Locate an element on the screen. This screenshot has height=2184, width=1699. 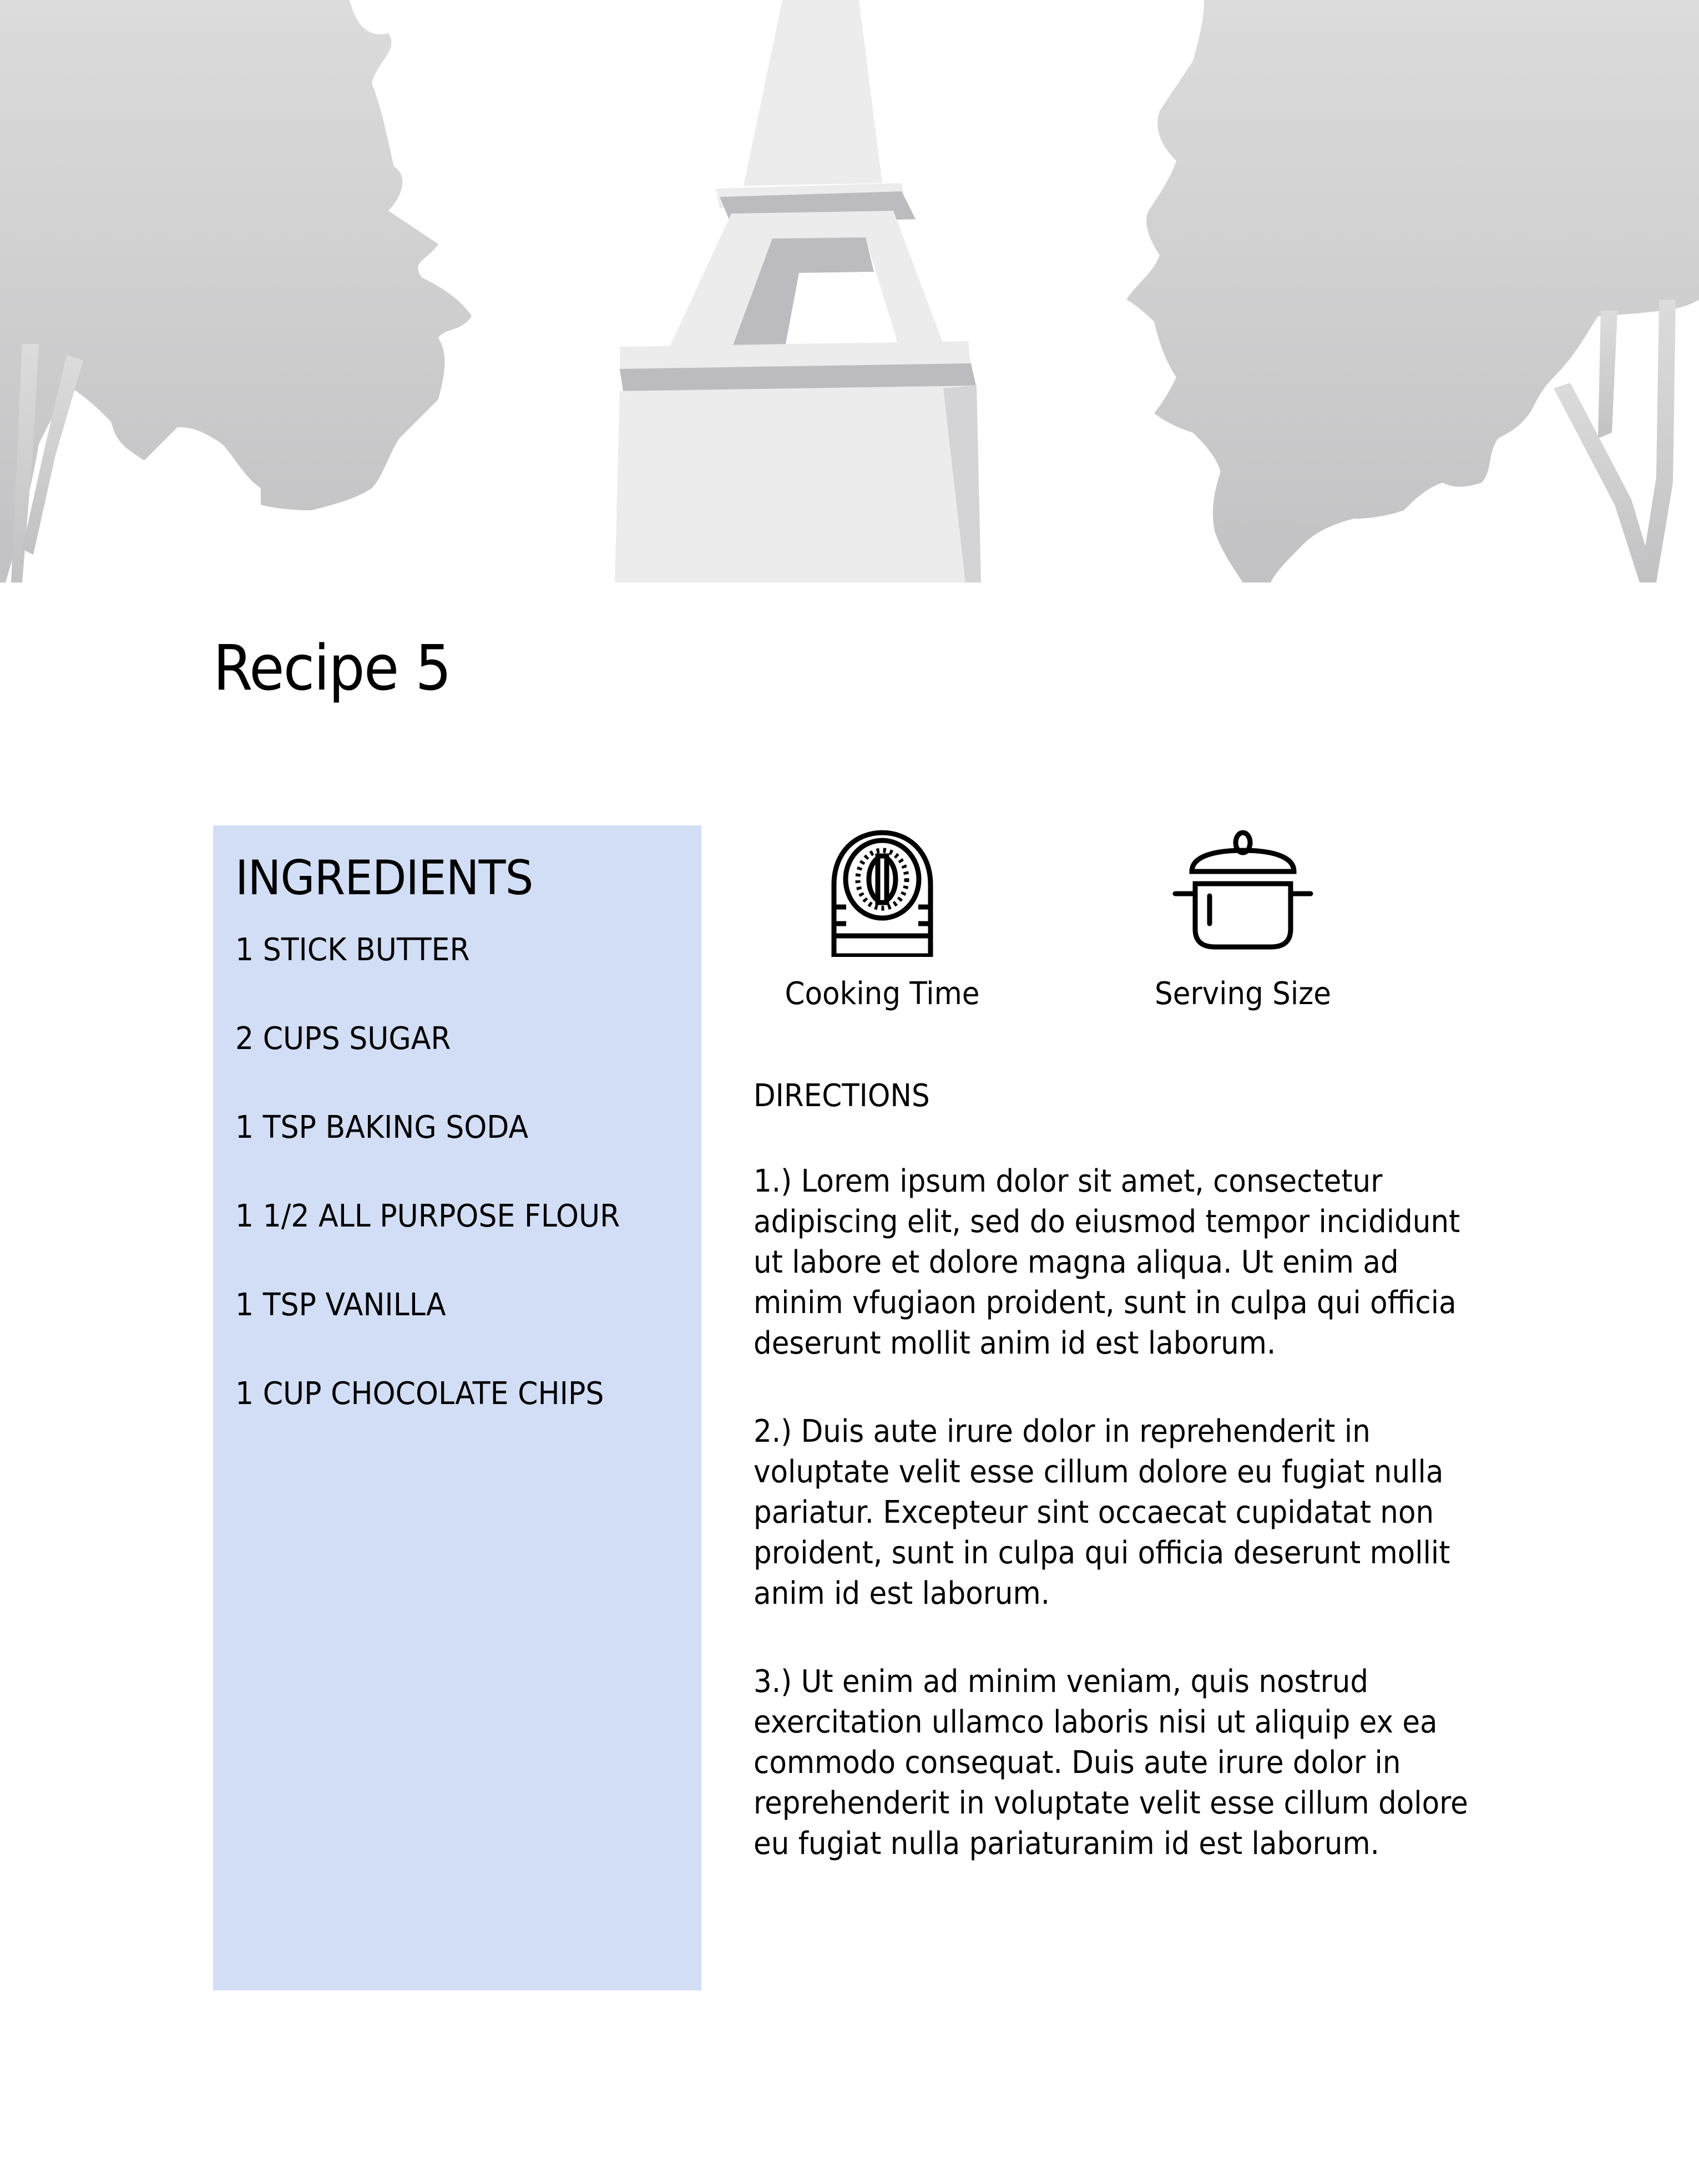
serving-size-info: Serving Size is located at coordinates (1243, 920).